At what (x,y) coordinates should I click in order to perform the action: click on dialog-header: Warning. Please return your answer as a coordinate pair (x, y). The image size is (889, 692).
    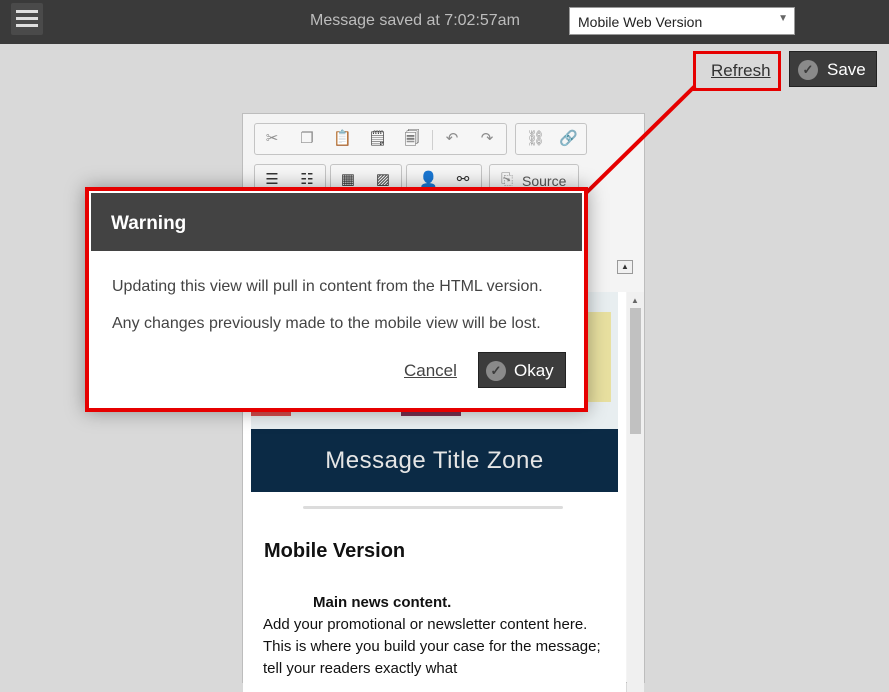
    Looking at the image, I should click on (336, 222).